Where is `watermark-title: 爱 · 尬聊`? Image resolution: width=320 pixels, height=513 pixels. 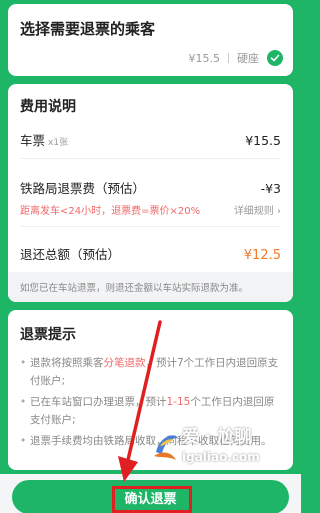 watermark-title: 爱 · 尬聊 is located at coordinates (217, 437).